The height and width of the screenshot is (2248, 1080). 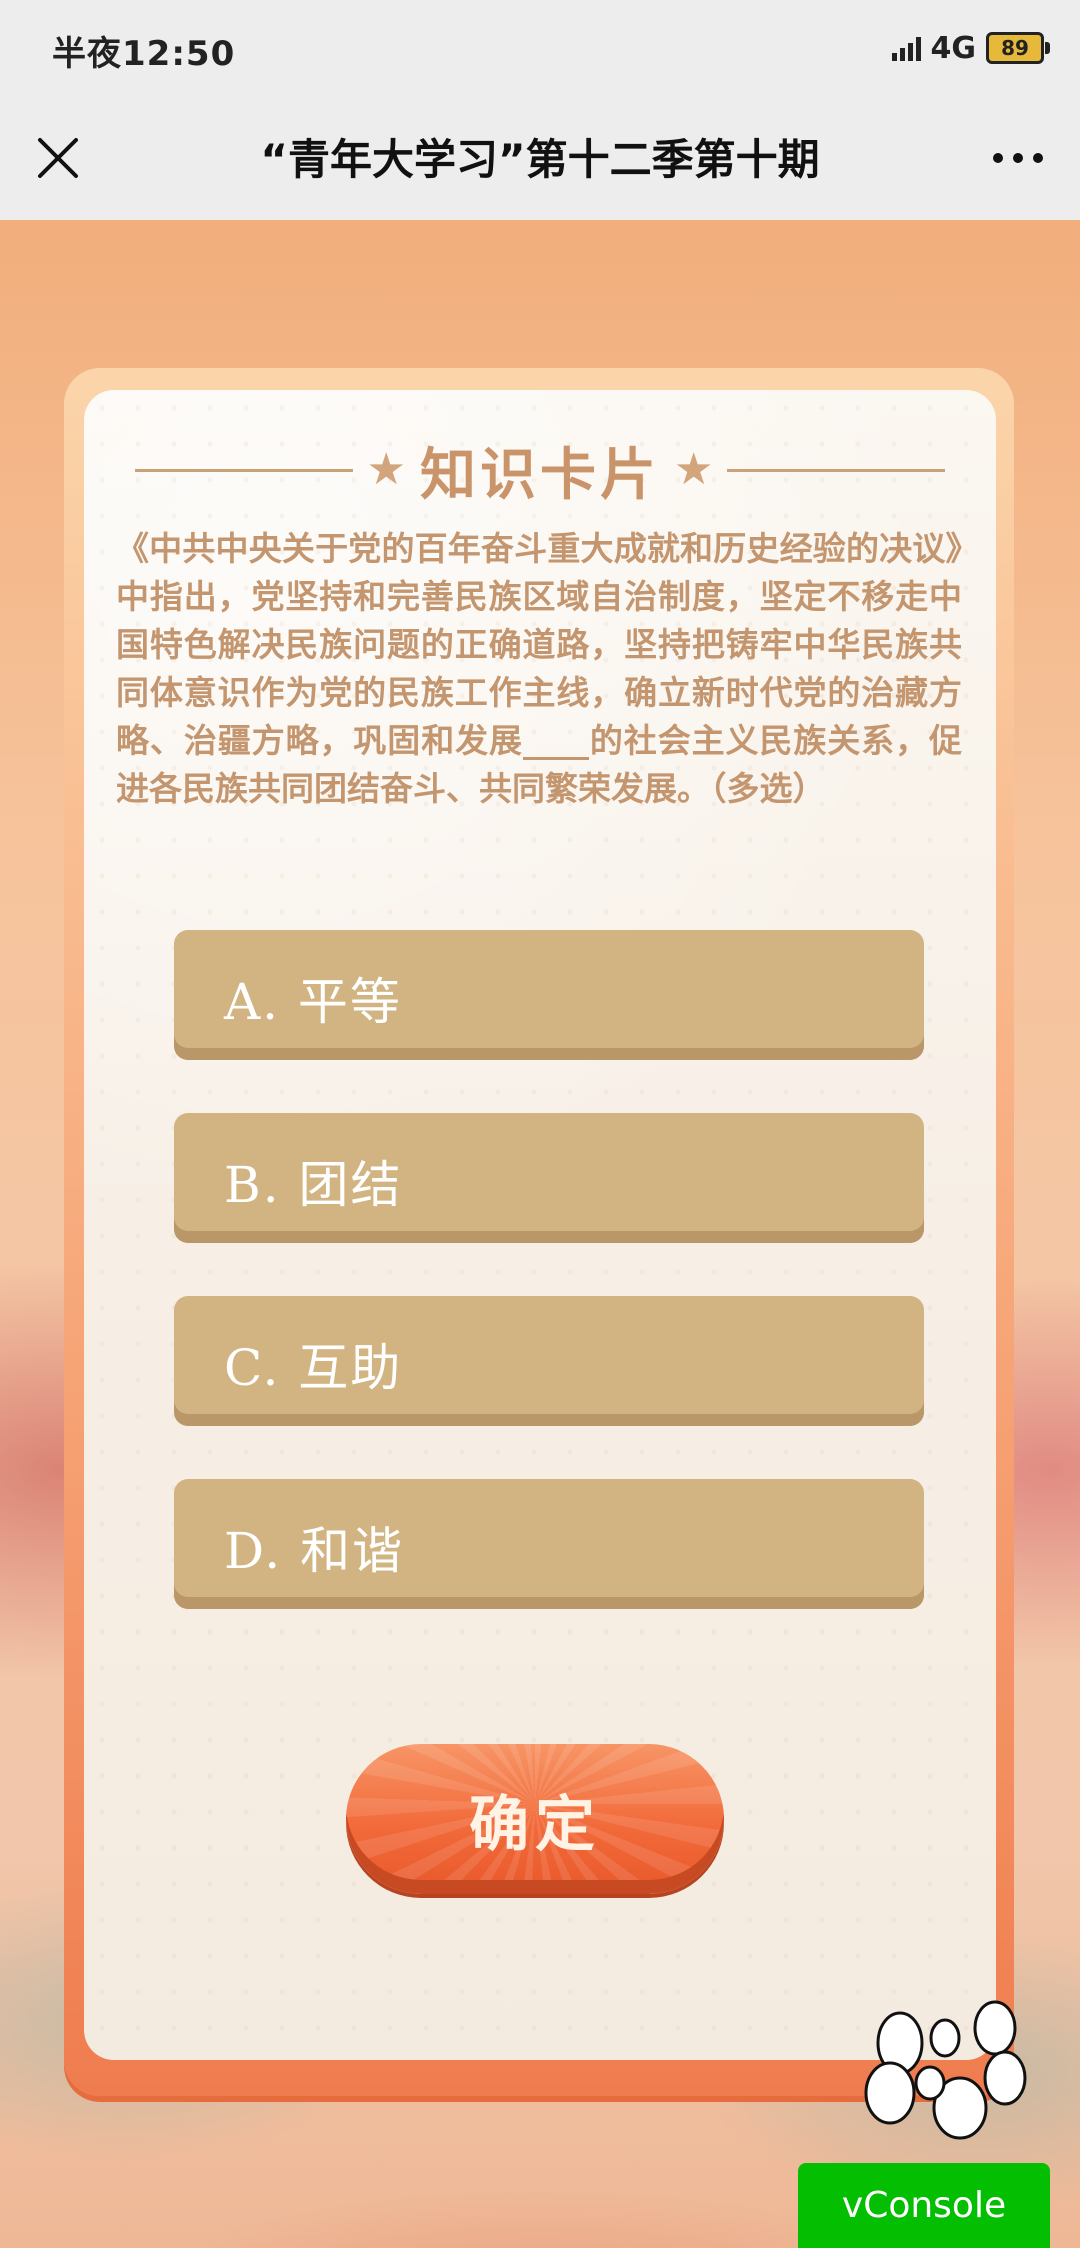 I want to click on signal-icon, so click(x=906, y=48).